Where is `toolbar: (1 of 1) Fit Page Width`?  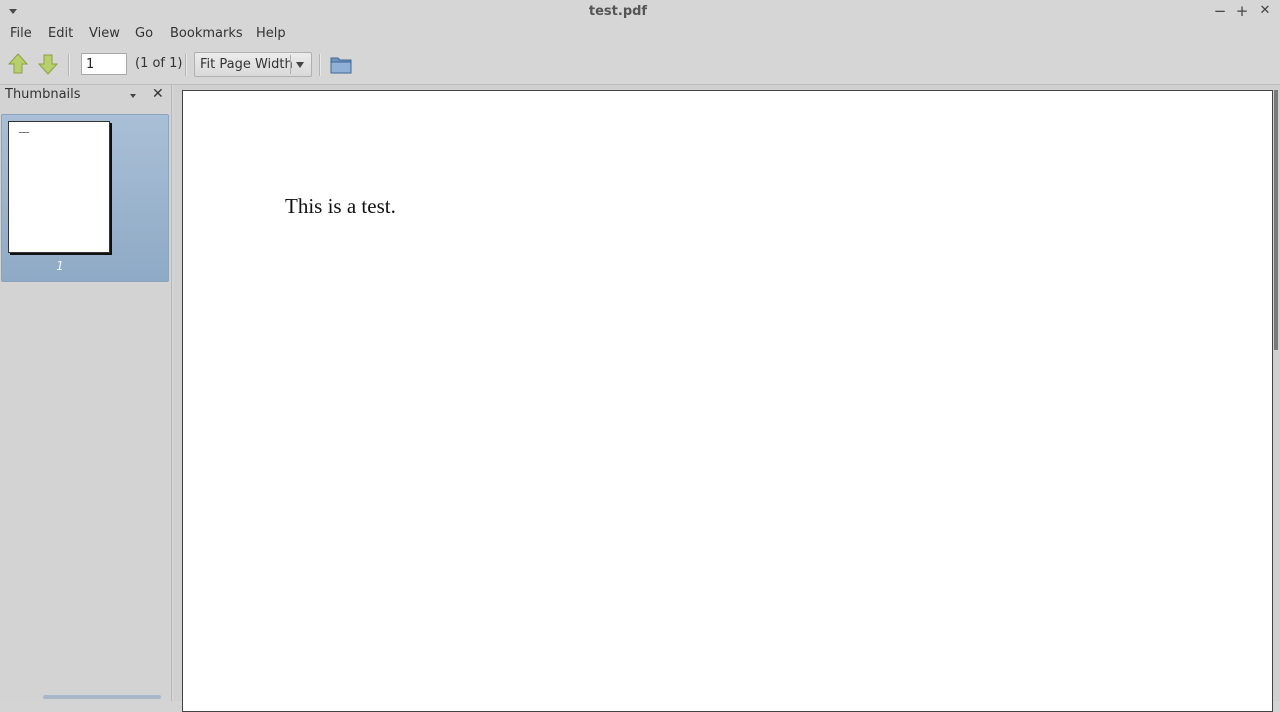 toolbar: (1 of 1) Fit Page Width is located at coordinates (640, 65).